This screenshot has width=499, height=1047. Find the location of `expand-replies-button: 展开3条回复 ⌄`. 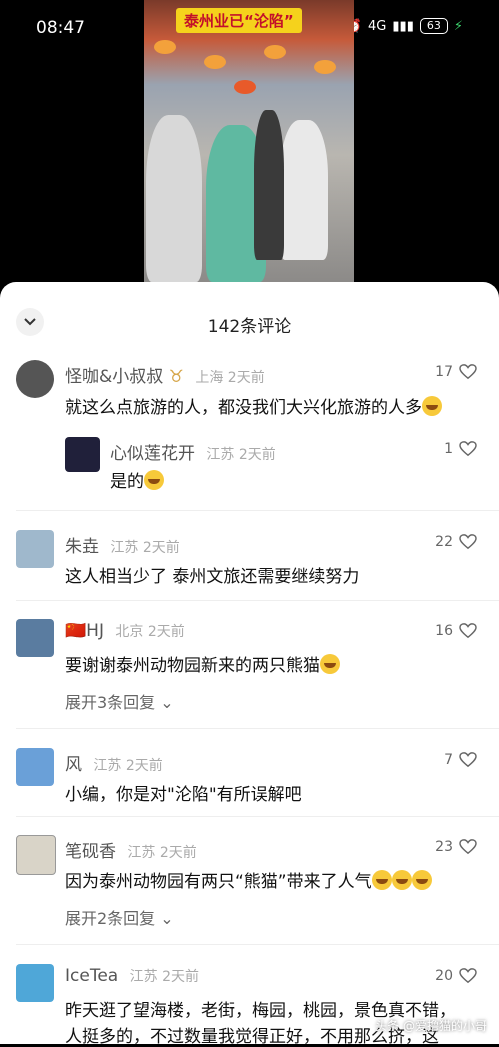

expand-replies-button: 展开3条回复 ⌄ is located at coordinates (119, 701).